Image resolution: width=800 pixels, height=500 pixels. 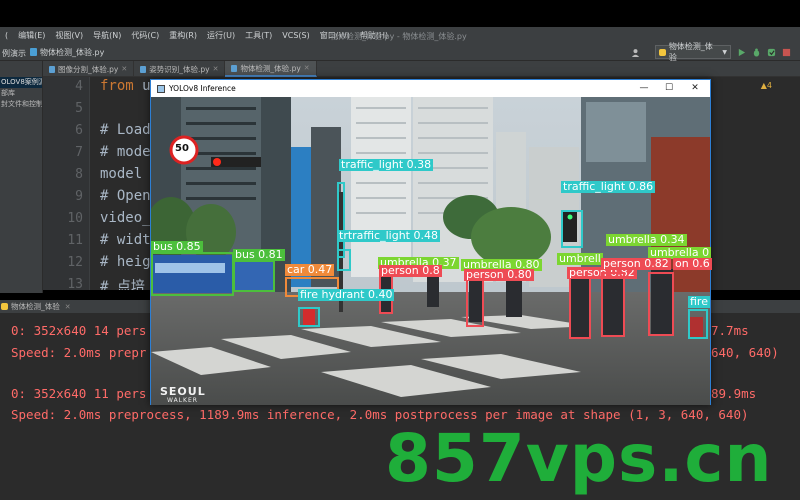 I want to click on top-black-strip, so click(x=400, y=13).